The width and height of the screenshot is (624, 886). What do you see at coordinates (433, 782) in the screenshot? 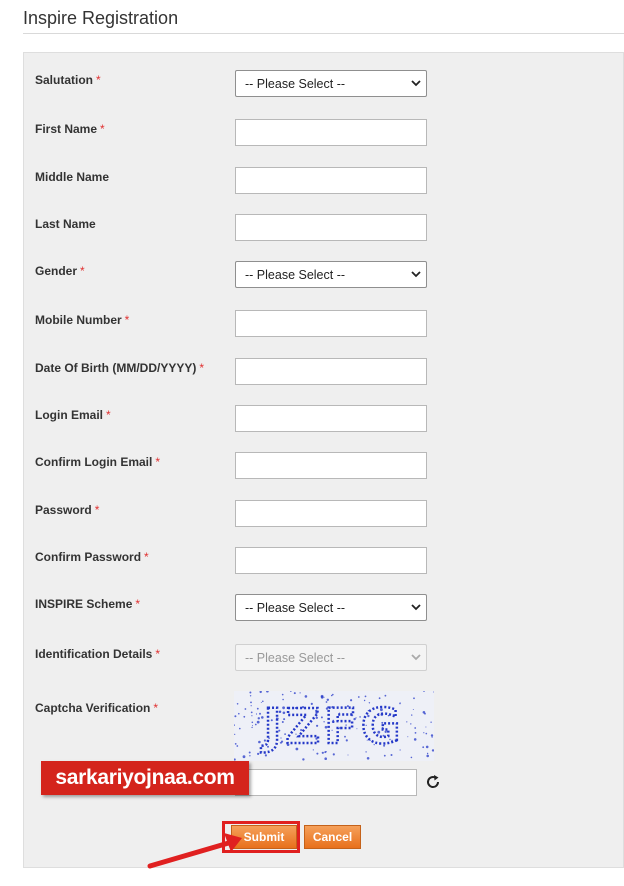
I see `refresh-icon` at bounding box center [433, 782].